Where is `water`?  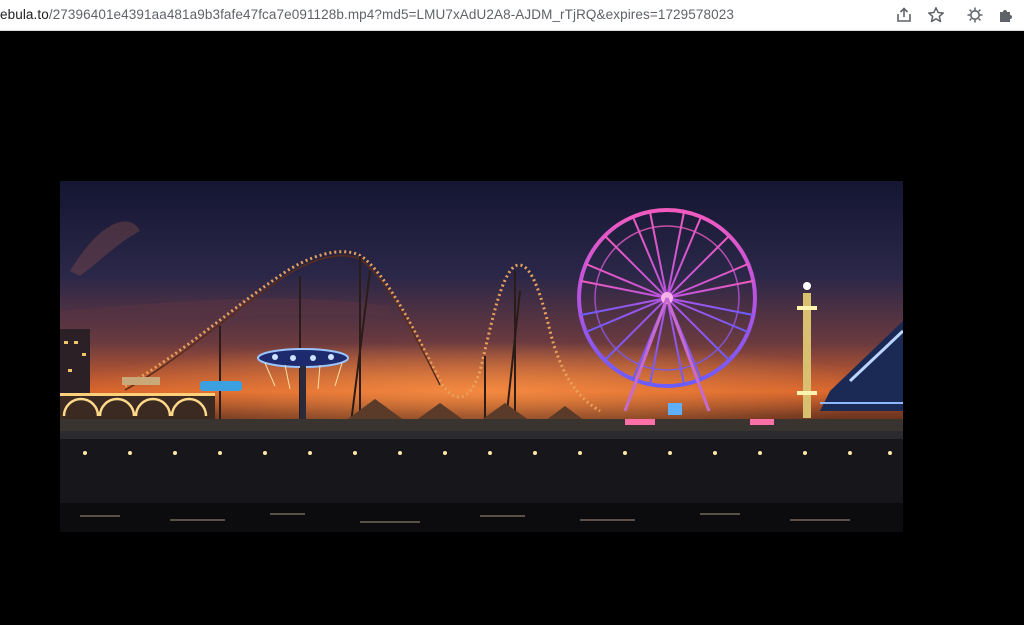 water is located at coordinates (481, 517).